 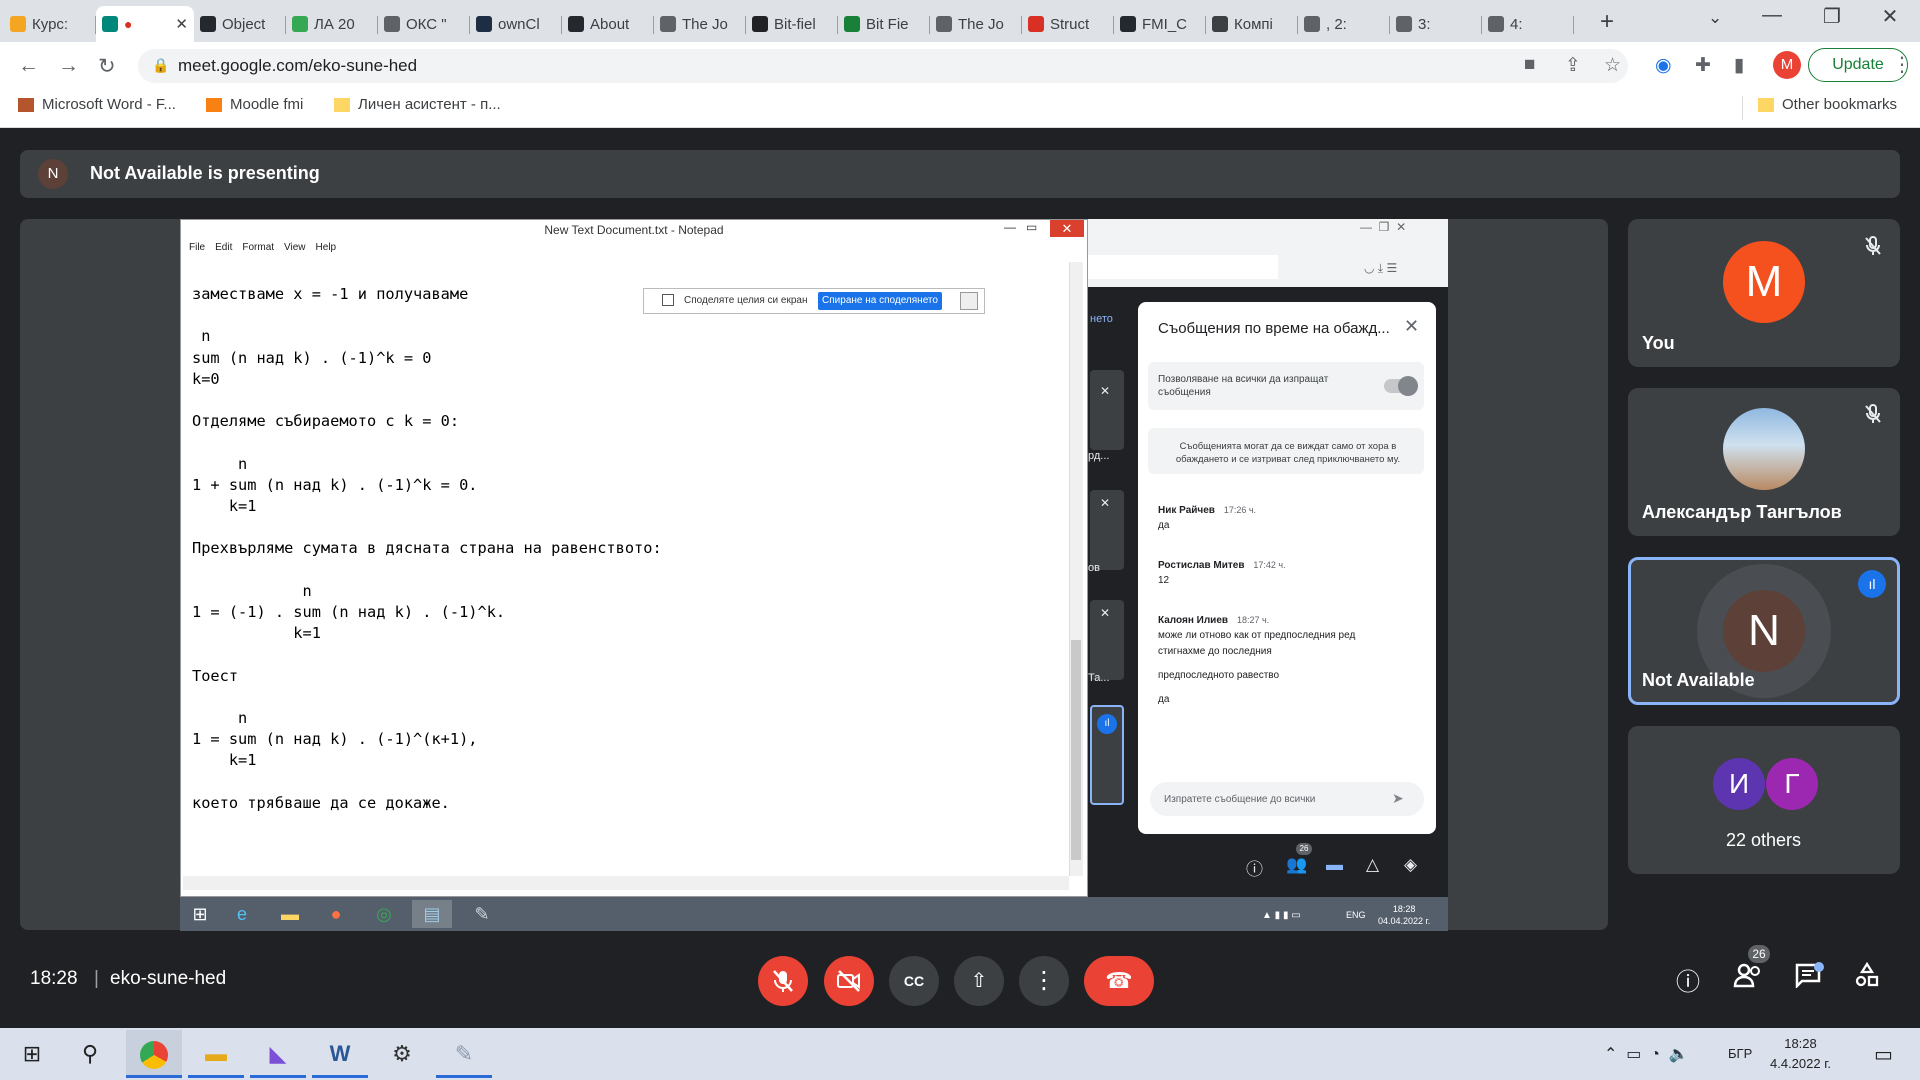 I want to click on close-window-icon: ✕, so click(x=1890, y=16).